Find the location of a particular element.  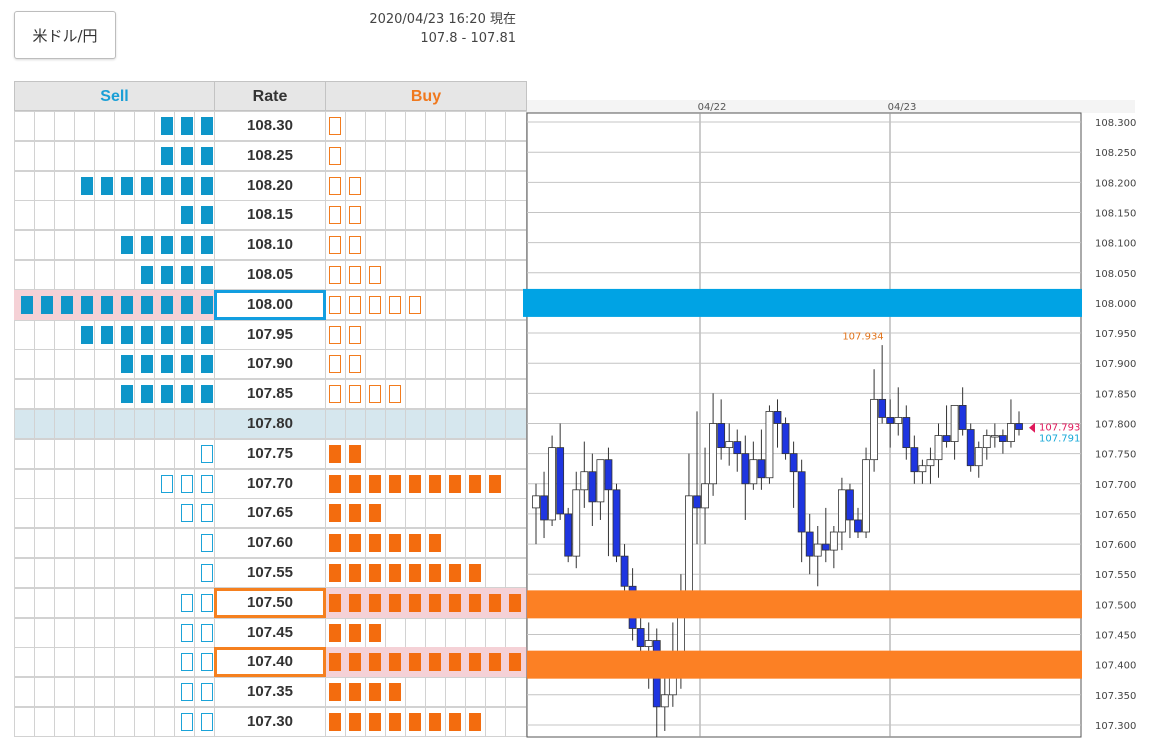

price-axis-label: 107.800 is located at coordinates (1115, 424).